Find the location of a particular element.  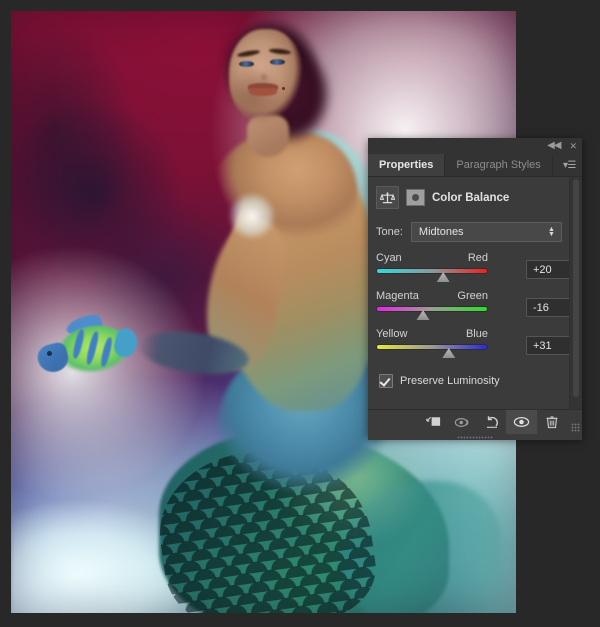

mermaid-shawl is located at coordinates (255, 219).